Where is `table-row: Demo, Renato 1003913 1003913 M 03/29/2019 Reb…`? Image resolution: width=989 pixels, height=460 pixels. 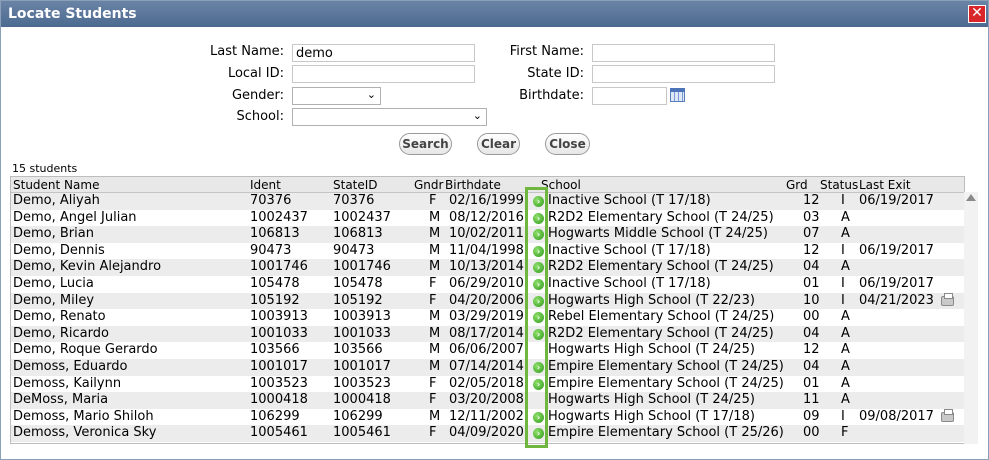 table-row: Demo, Renato 1003913 1003913 M 03/29/2019 Reb… is located at coordinates (487, 317).